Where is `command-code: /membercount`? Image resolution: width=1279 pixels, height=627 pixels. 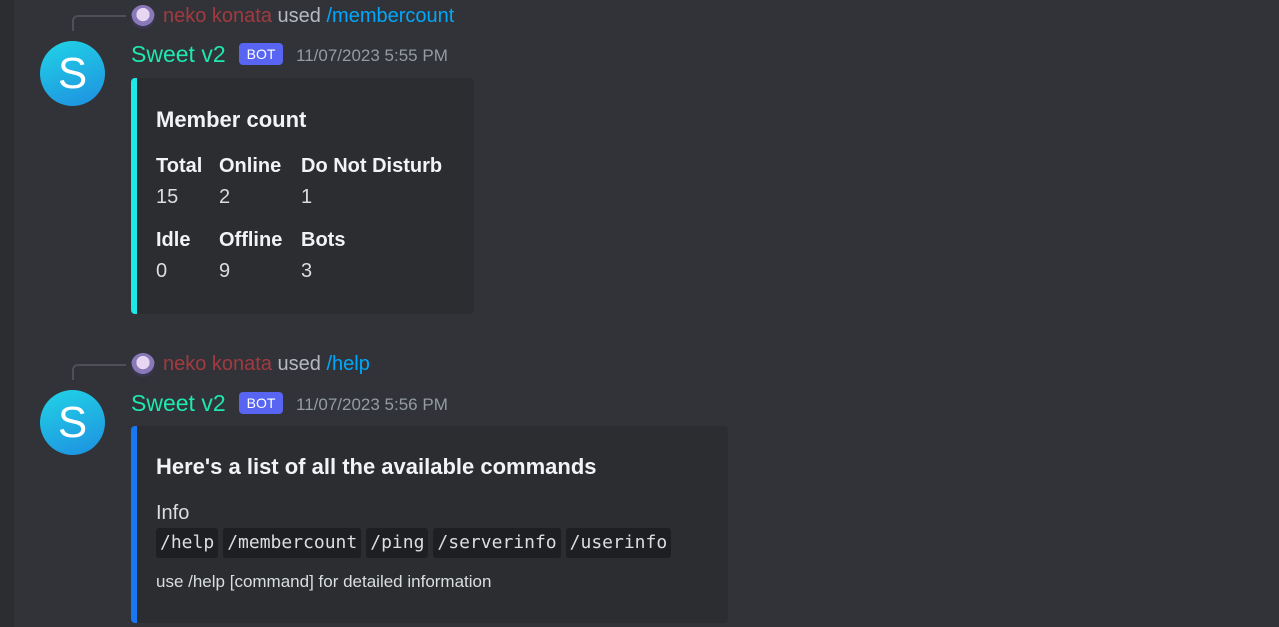
command-code: /membercount is located at coordinates (292, 543).